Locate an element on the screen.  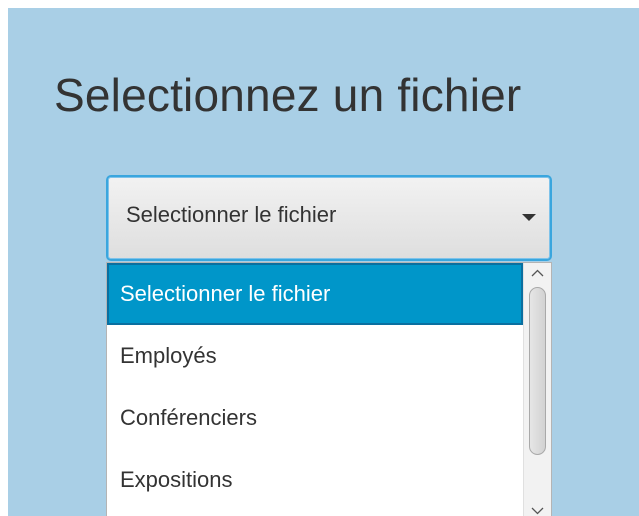
combobox-value: Selectionner le fichier is located at coordinates (231, 214).